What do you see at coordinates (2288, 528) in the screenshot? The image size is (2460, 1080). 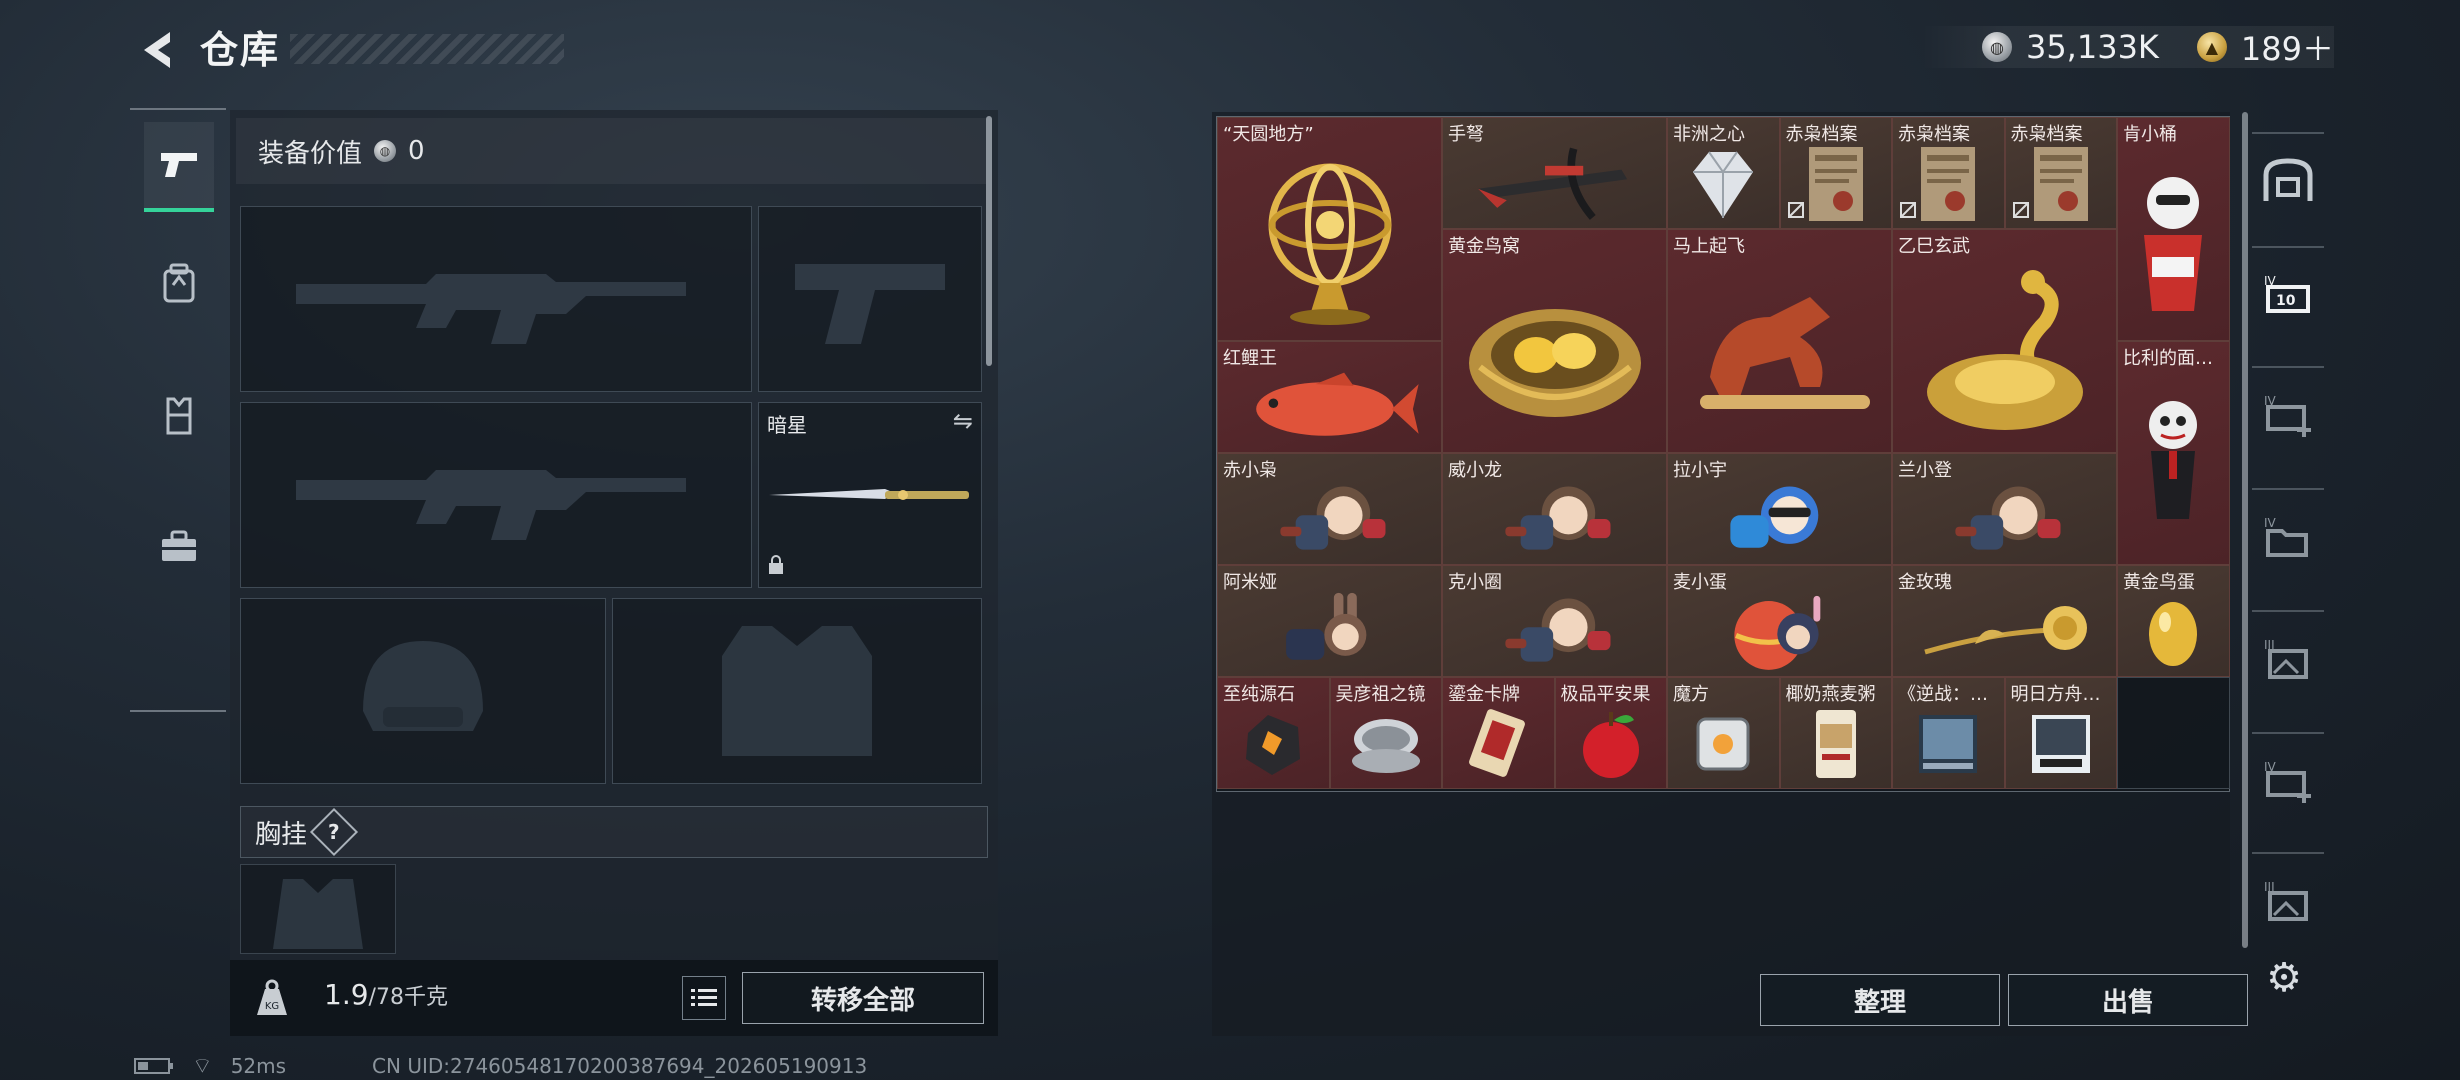 I see `folder-iv-tab: IV` at bounding box center [2288, 528].